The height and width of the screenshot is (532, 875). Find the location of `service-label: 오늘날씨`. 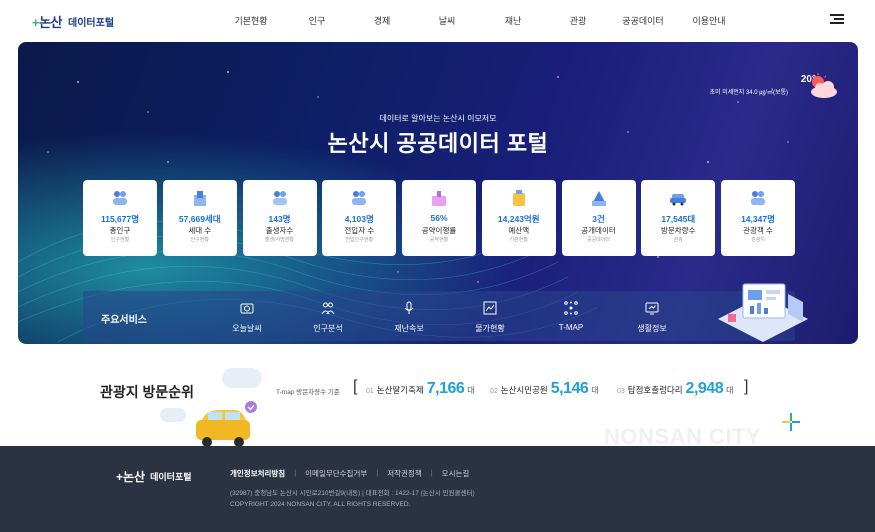

service-label: 오늘날씨 is located at coordinates (247, 328).